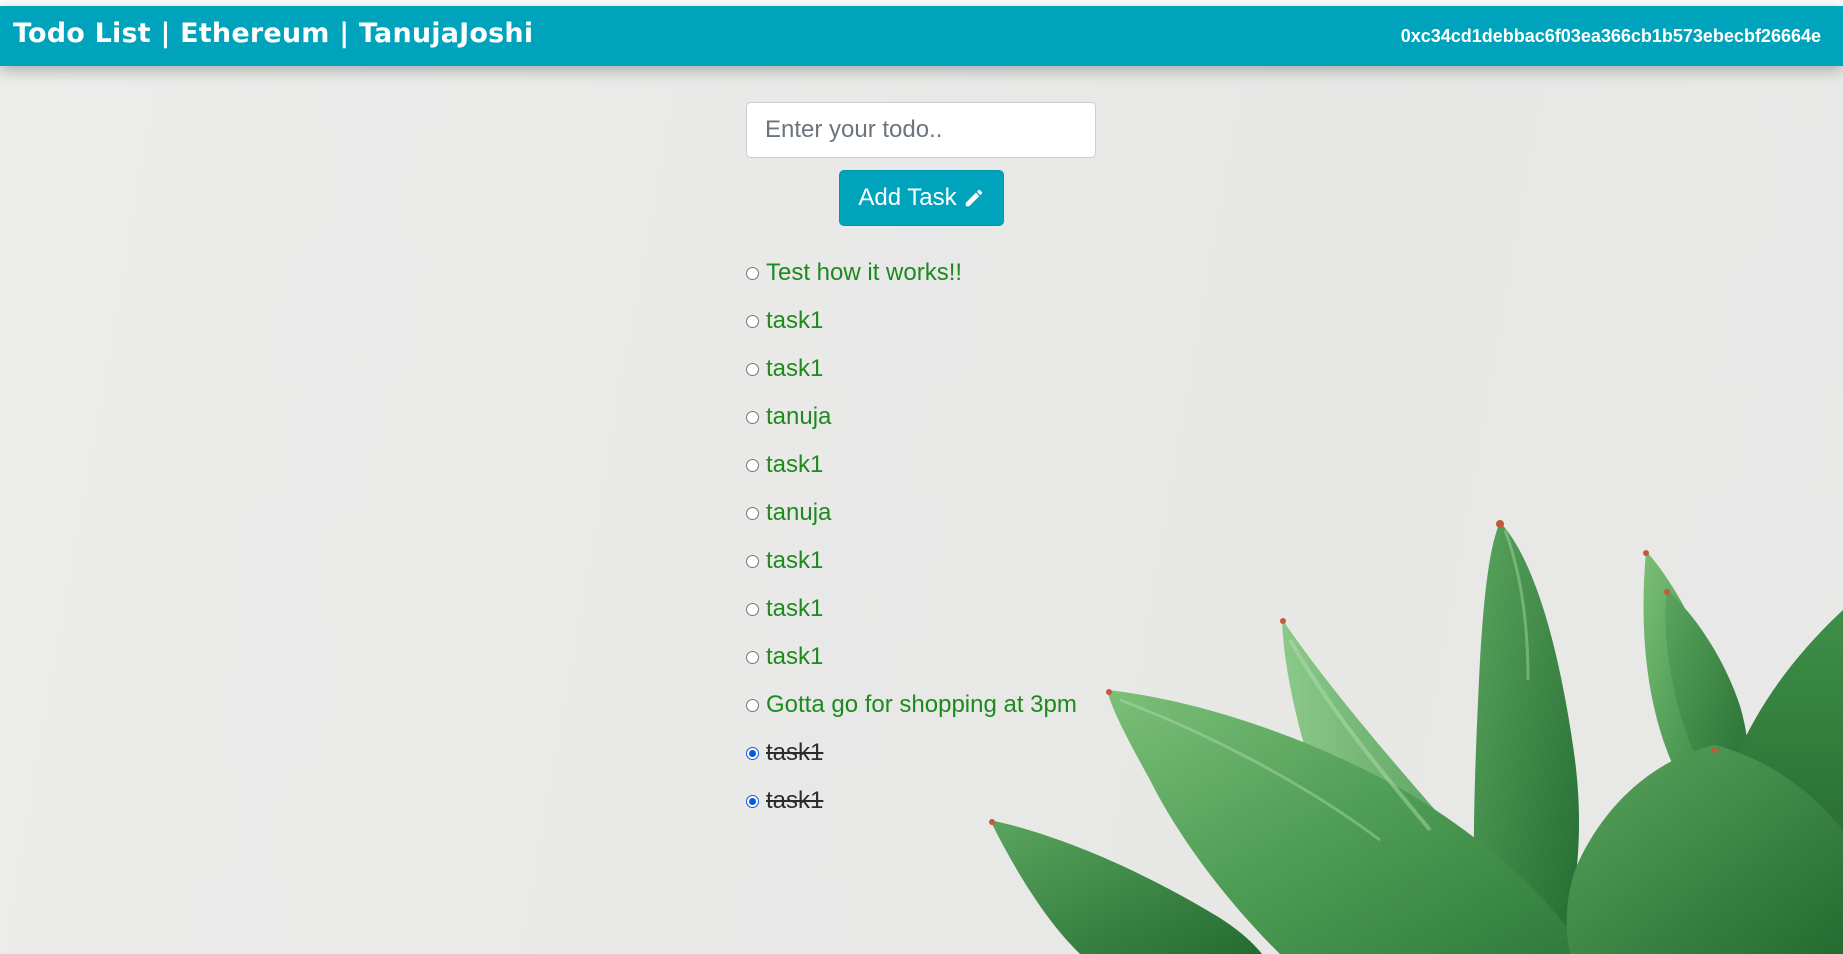 The height and width of the screenshot is (954, 1843). I want to click on task-item: Gotta go for shopping at 3pm, so click(911, 705).